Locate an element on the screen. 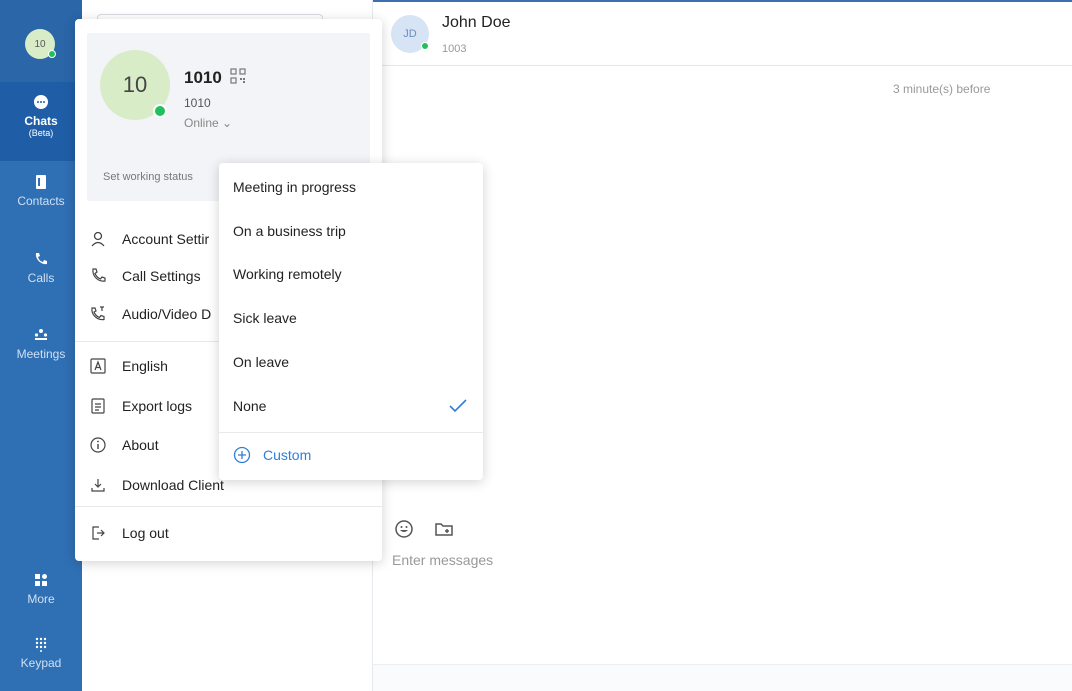 The height and width of the screenshot is (691, 1072). nav-item-more: More is located at coordinates (41, 594).